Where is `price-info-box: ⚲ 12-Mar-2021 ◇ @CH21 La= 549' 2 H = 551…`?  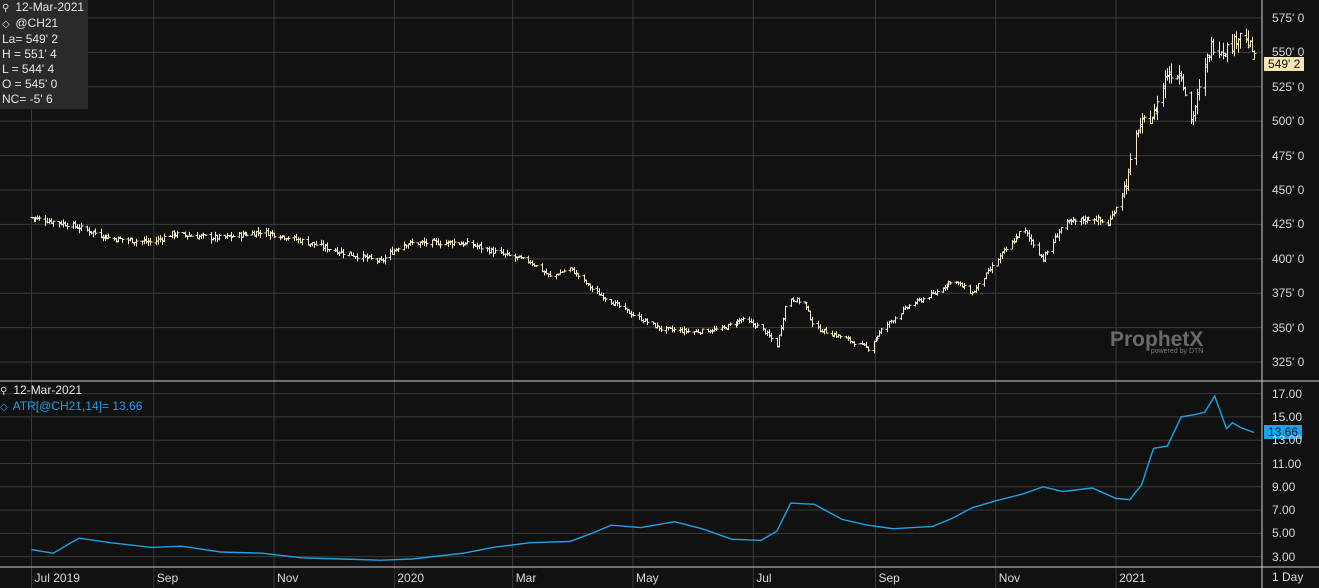 price-info-box: ⚲ 12-Mar-2021 ◇ @CH21 La= 549' 2 H = 551… is located at coordinates (44, 54).